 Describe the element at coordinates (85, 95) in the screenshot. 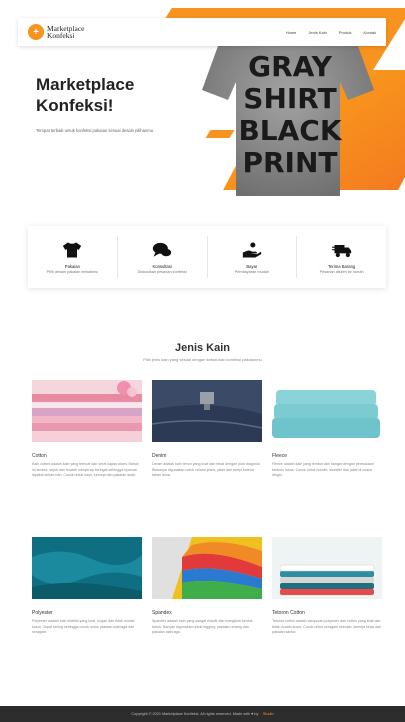

I see `hero-title: Marketplace Konfeksi!` at that location.